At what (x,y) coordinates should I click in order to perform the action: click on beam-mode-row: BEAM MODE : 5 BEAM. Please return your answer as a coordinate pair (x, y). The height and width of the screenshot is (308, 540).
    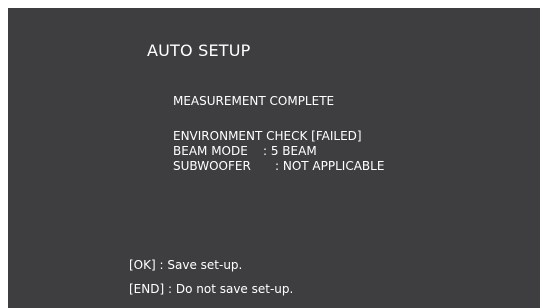
    Looking at the image, I should click on (278, 151).